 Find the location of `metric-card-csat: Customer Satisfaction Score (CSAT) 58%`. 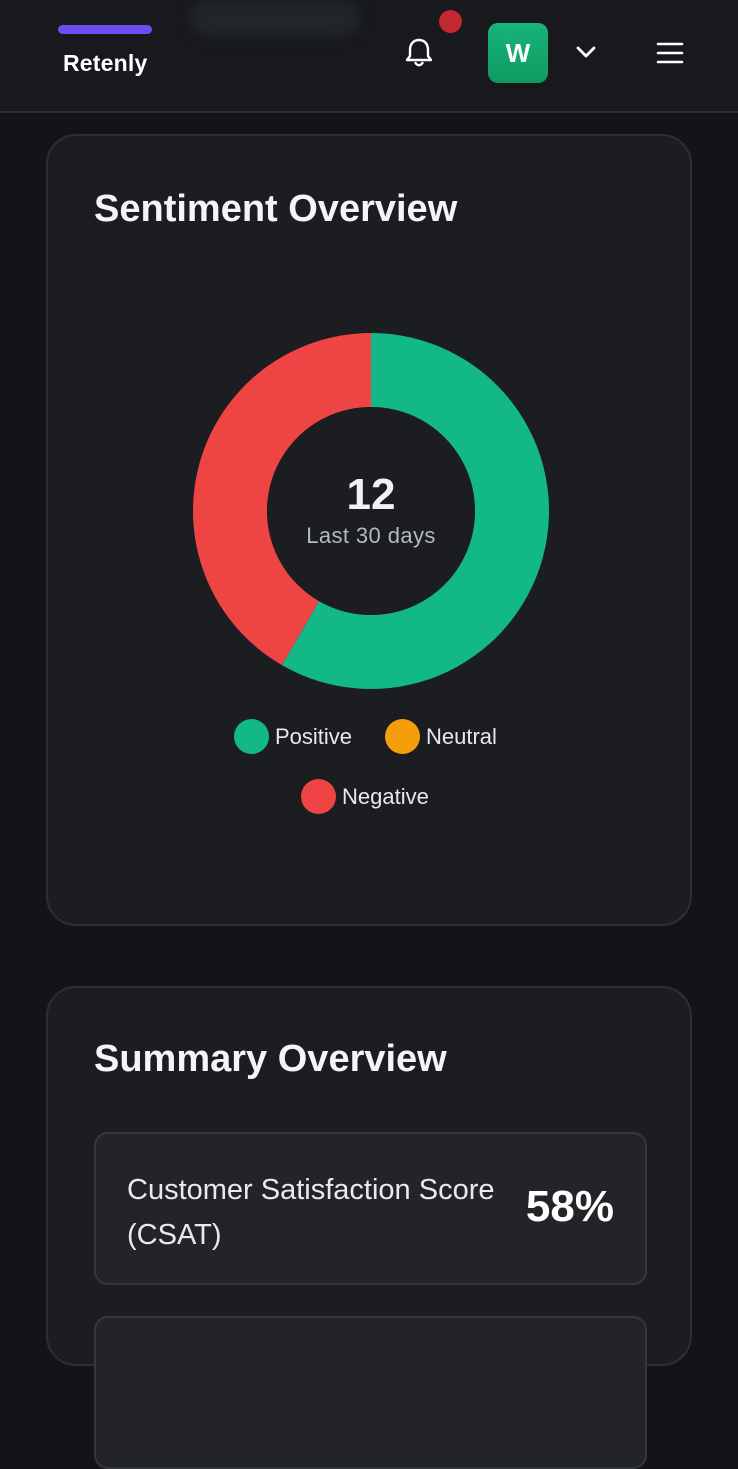

metric-card-csat: Customer Satisfaction Score (CSAT) 58% is located at coordinates (370, 1208).